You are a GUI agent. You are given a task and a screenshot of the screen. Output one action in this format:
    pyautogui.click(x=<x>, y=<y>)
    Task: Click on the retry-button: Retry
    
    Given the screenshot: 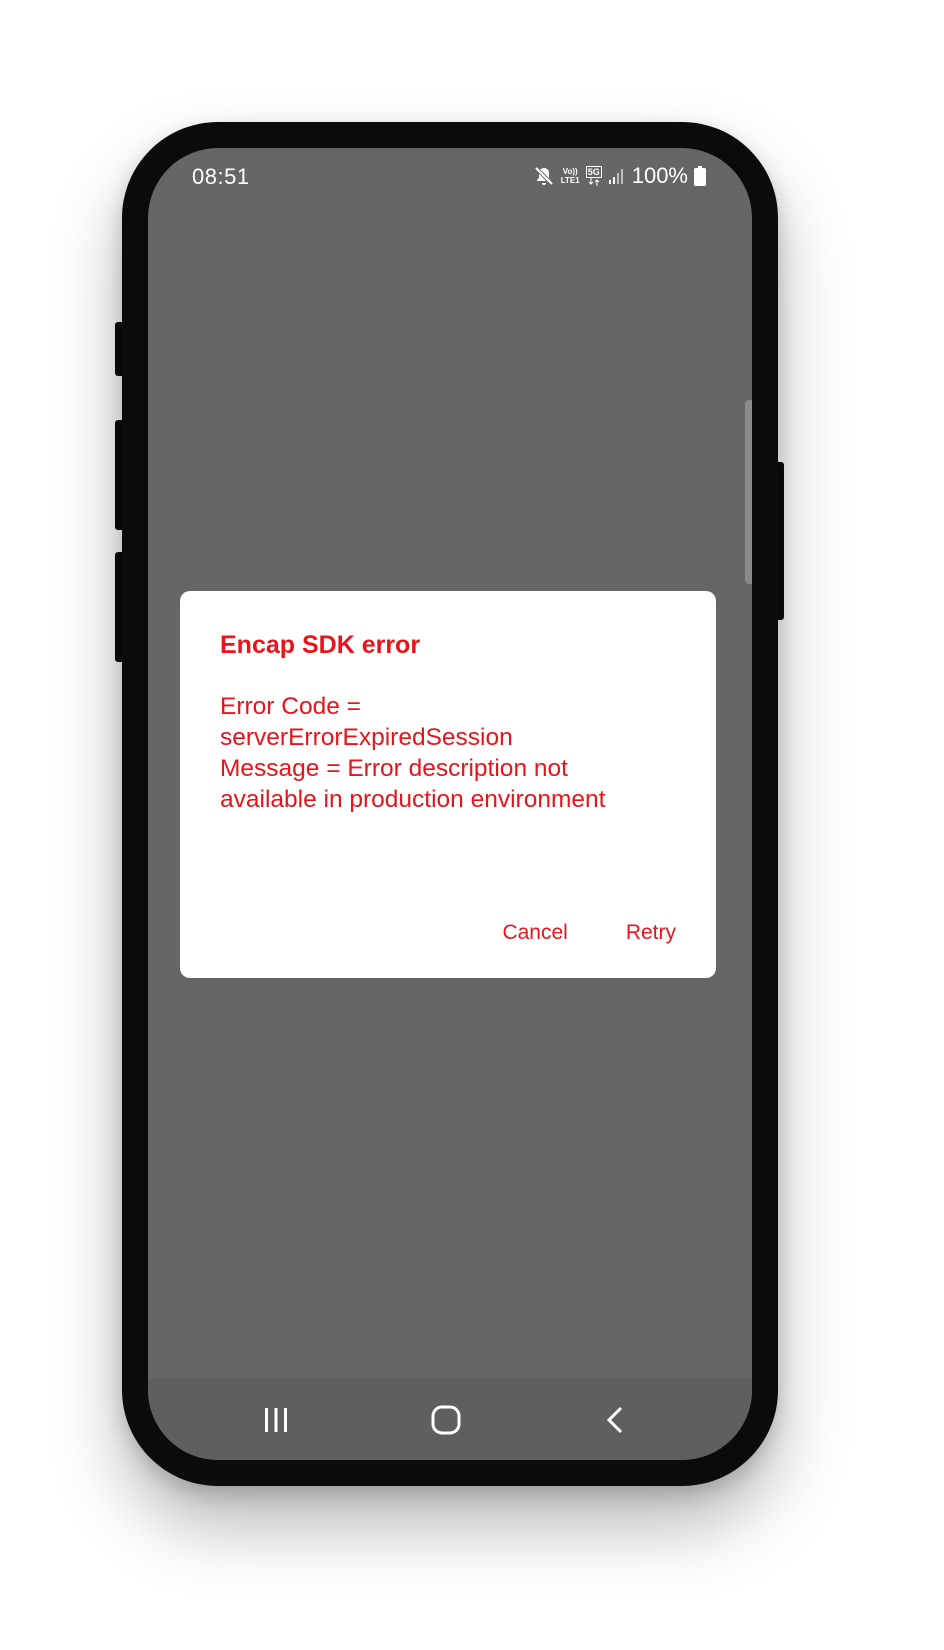 What is the action you would take?
    pyautogui.click(x=651, y=933)
    